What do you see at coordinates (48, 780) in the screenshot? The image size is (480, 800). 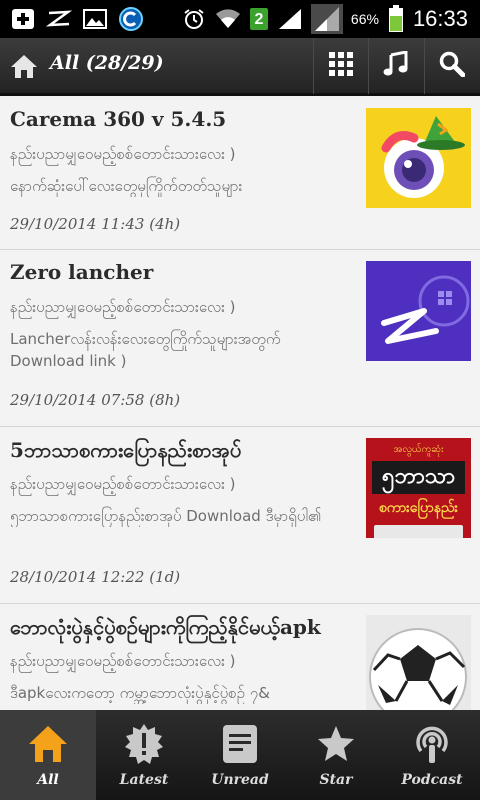 I see `tab-label: All` at bounding box center [48, 780].